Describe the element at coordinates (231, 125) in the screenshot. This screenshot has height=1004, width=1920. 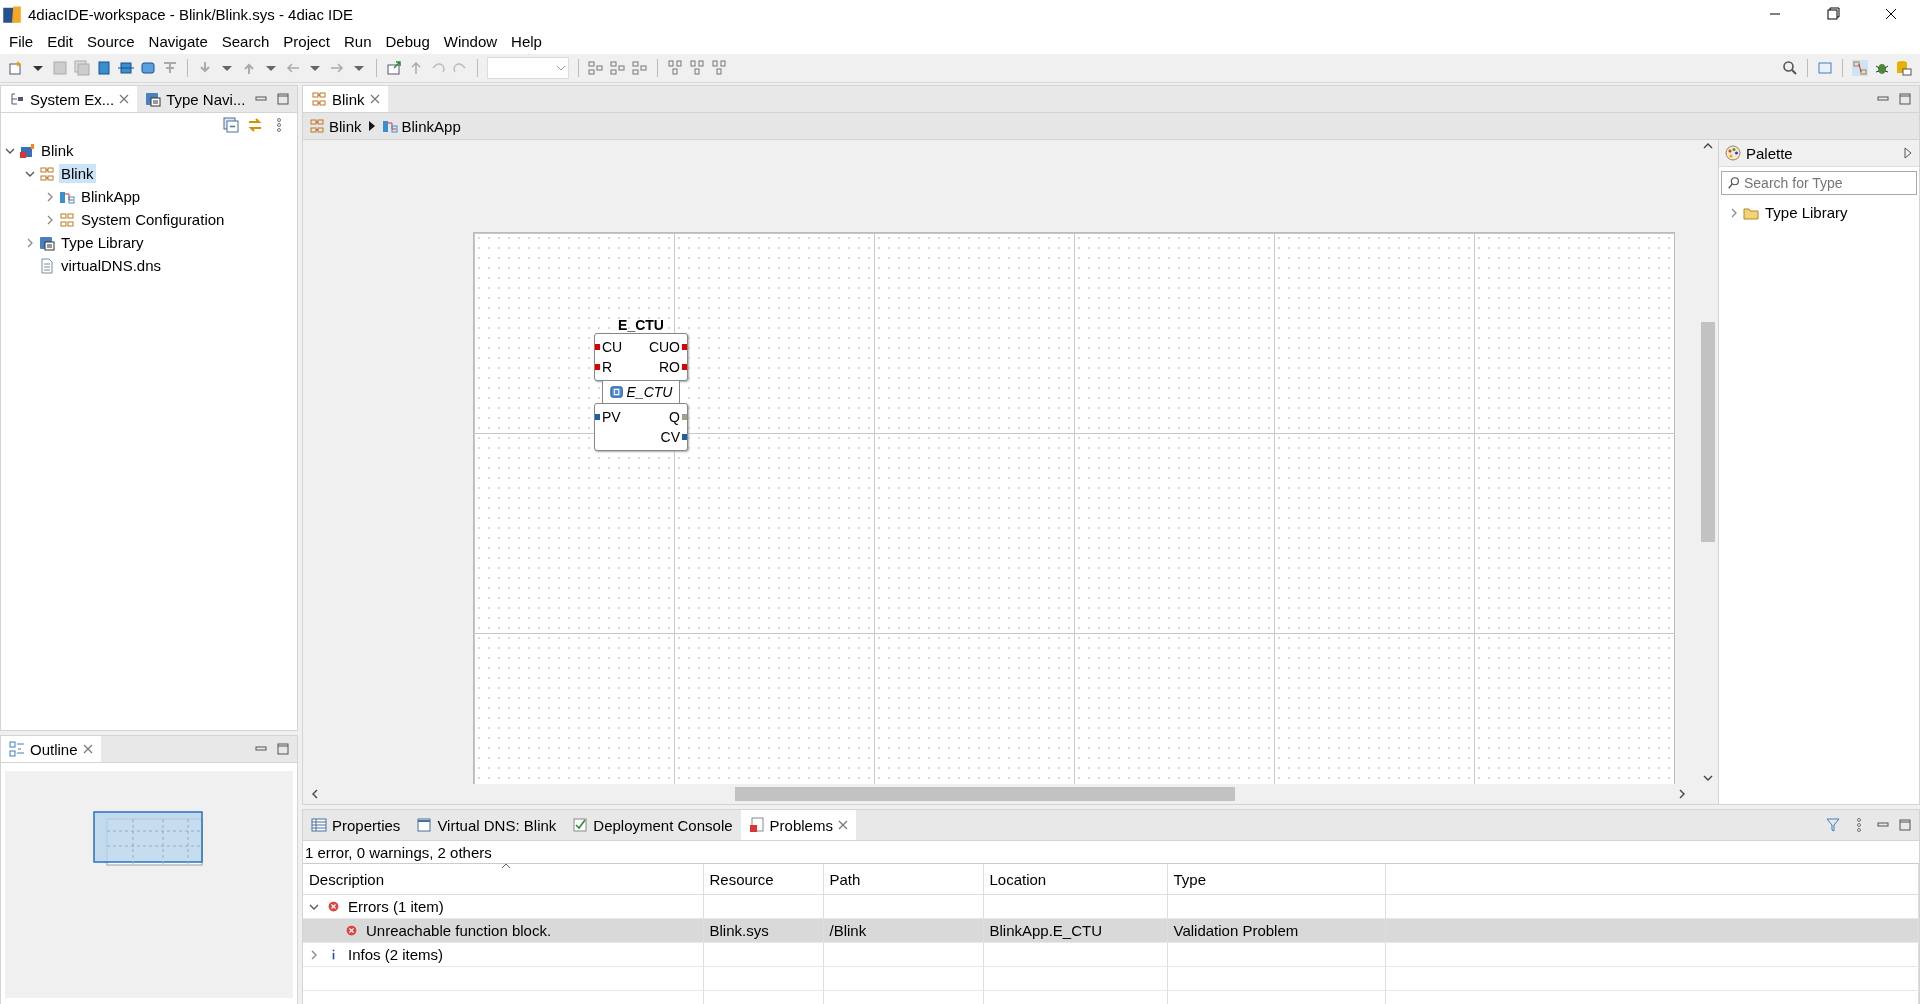
I see `collapse-all-icon` at that location.